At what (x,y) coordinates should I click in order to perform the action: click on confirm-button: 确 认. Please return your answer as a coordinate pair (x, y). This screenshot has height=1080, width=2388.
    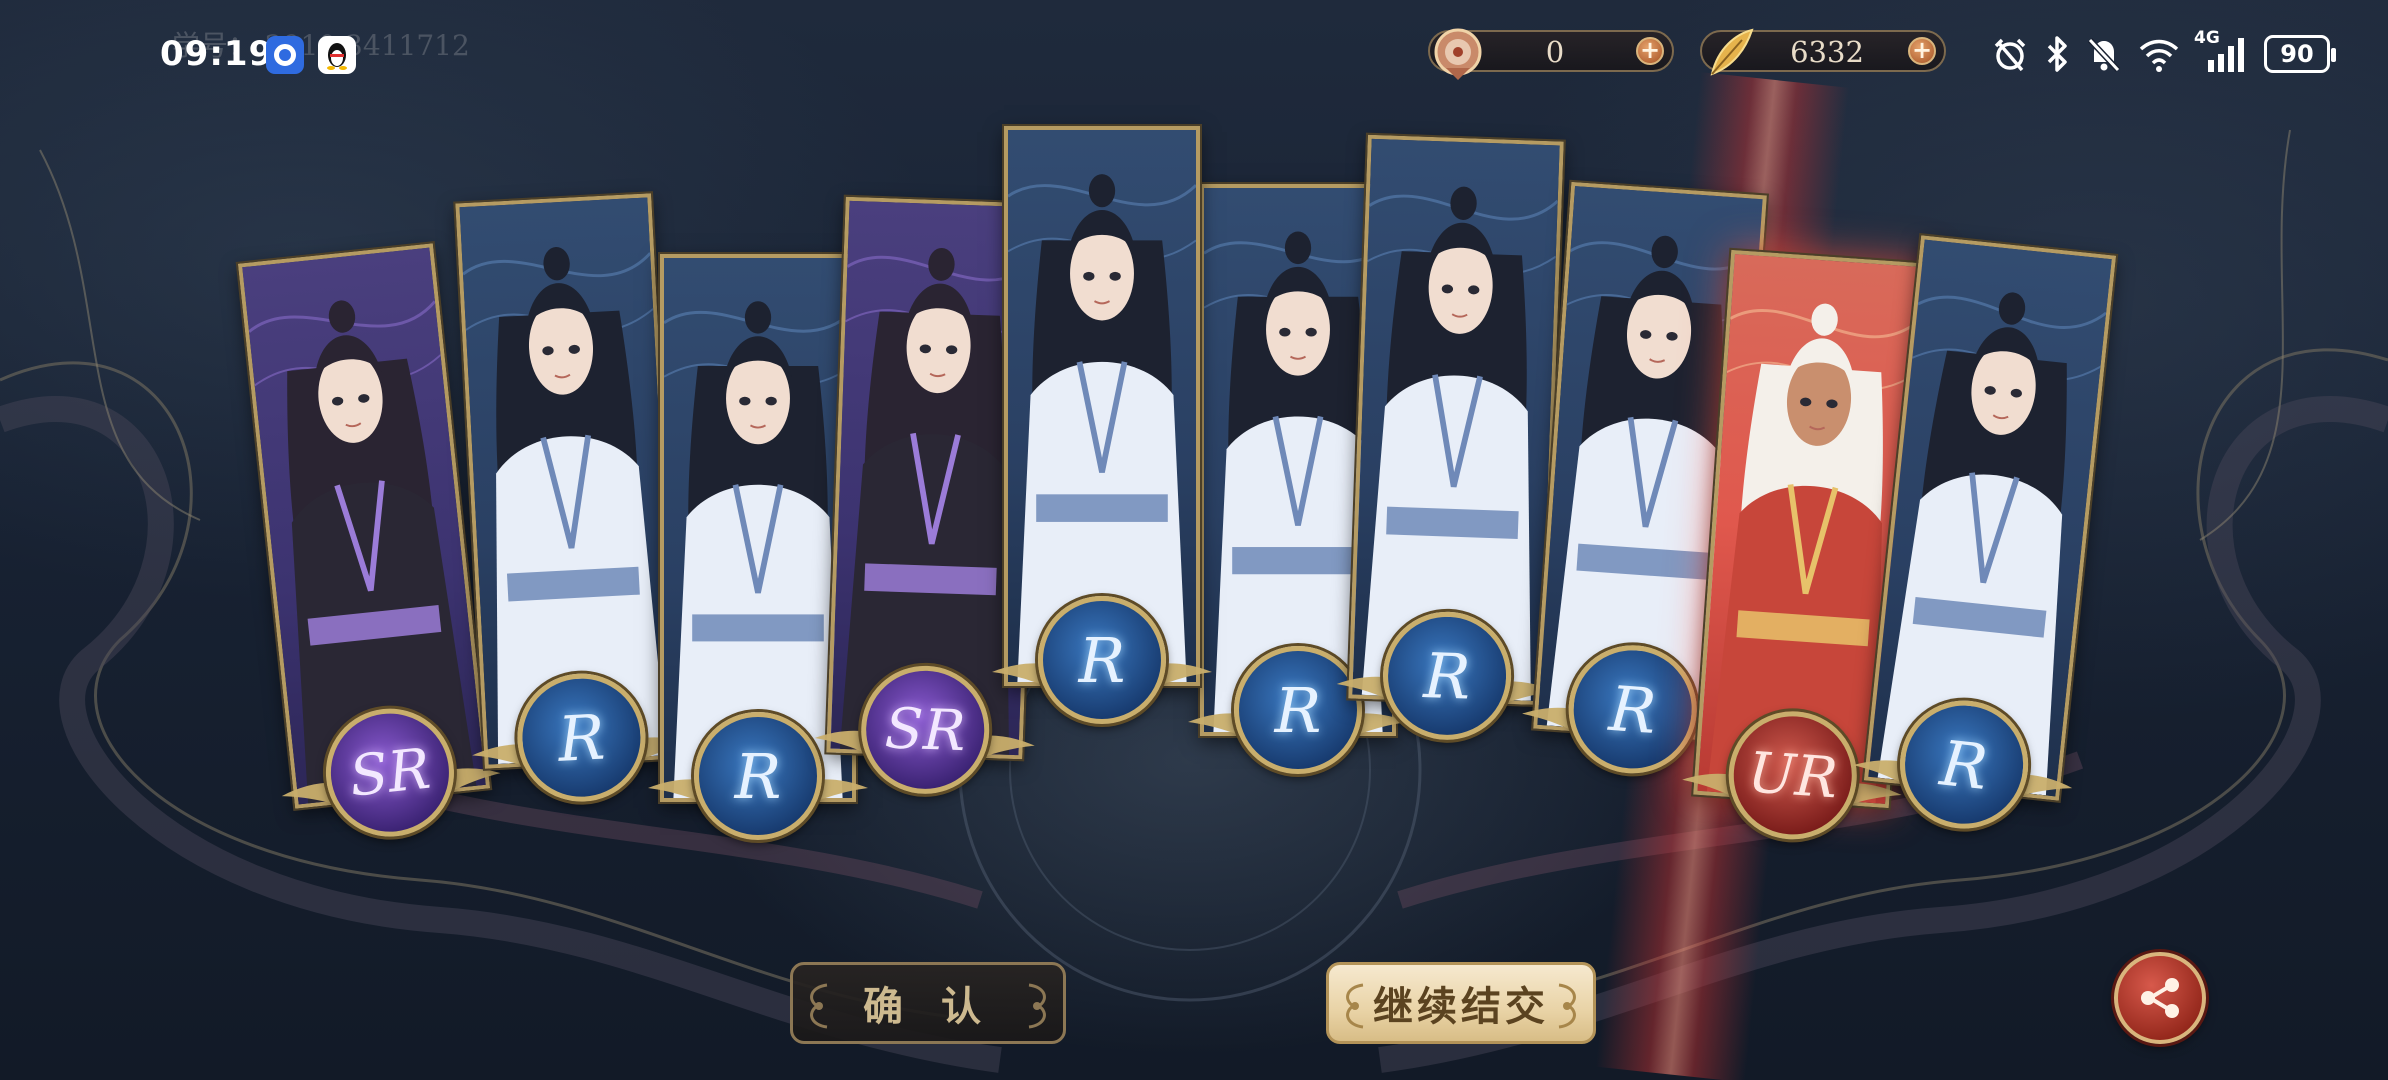
    Looking at the image, I should click on (928, 1003).